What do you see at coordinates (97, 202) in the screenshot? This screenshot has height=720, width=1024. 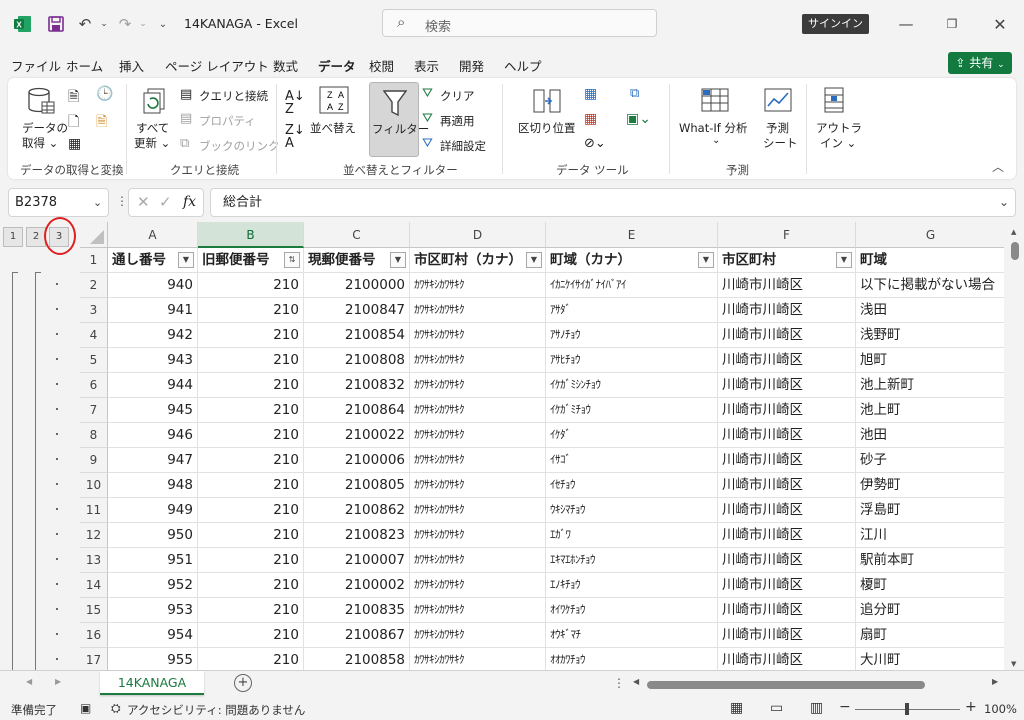 I see `name-box-dropdown-icon: ⌄` at bounding box center [97, 202].